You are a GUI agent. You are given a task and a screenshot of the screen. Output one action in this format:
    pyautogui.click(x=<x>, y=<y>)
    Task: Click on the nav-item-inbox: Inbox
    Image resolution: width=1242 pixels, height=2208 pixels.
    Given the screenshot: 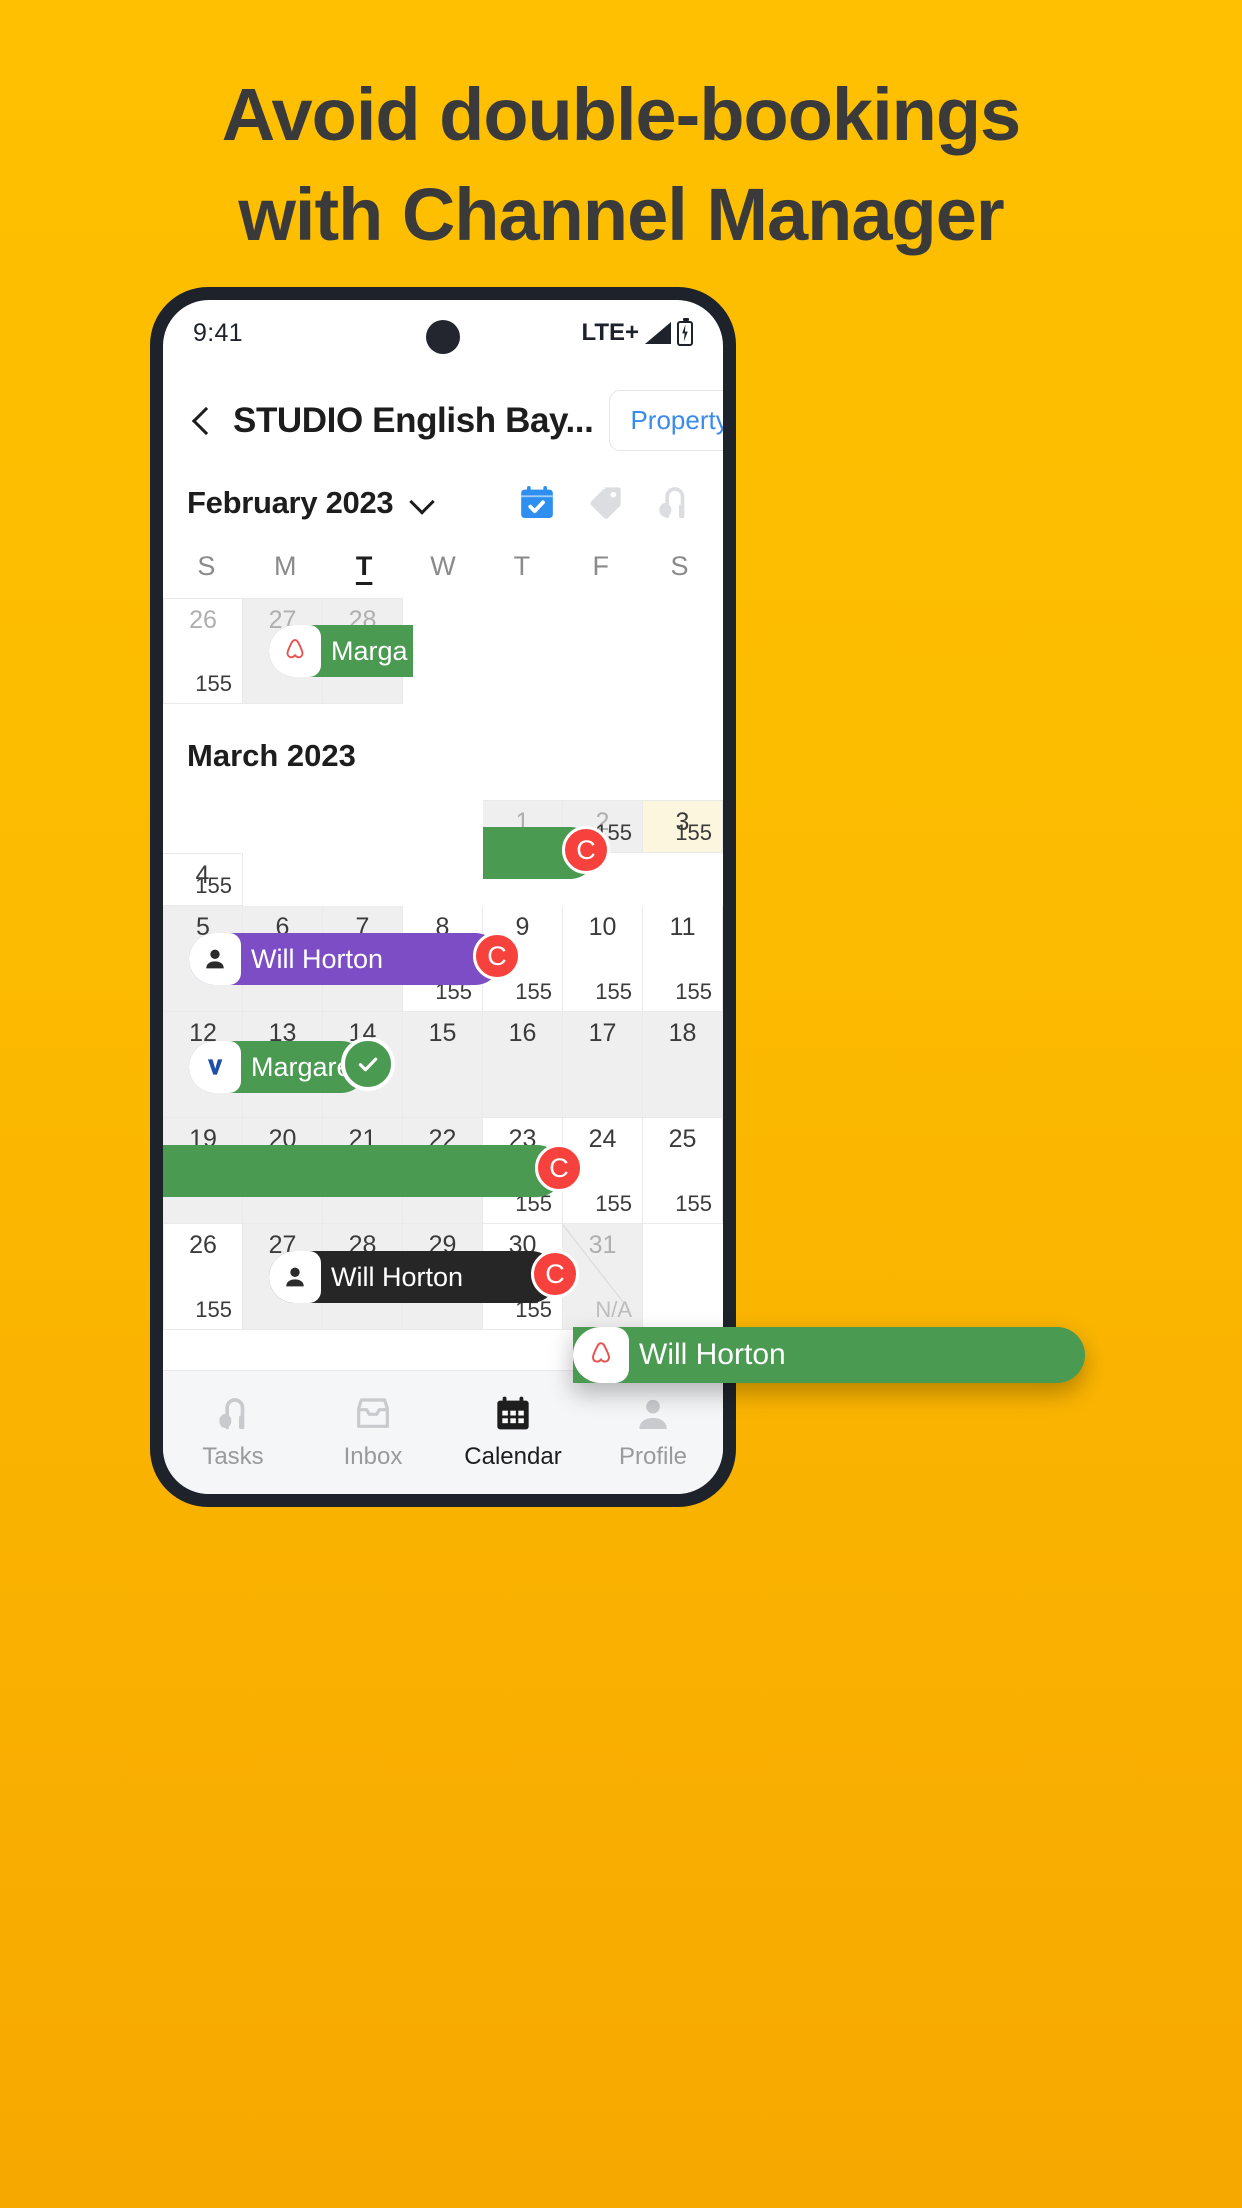 What is the action you would take?
    pyautogui.click(x=373, y=1432)
    